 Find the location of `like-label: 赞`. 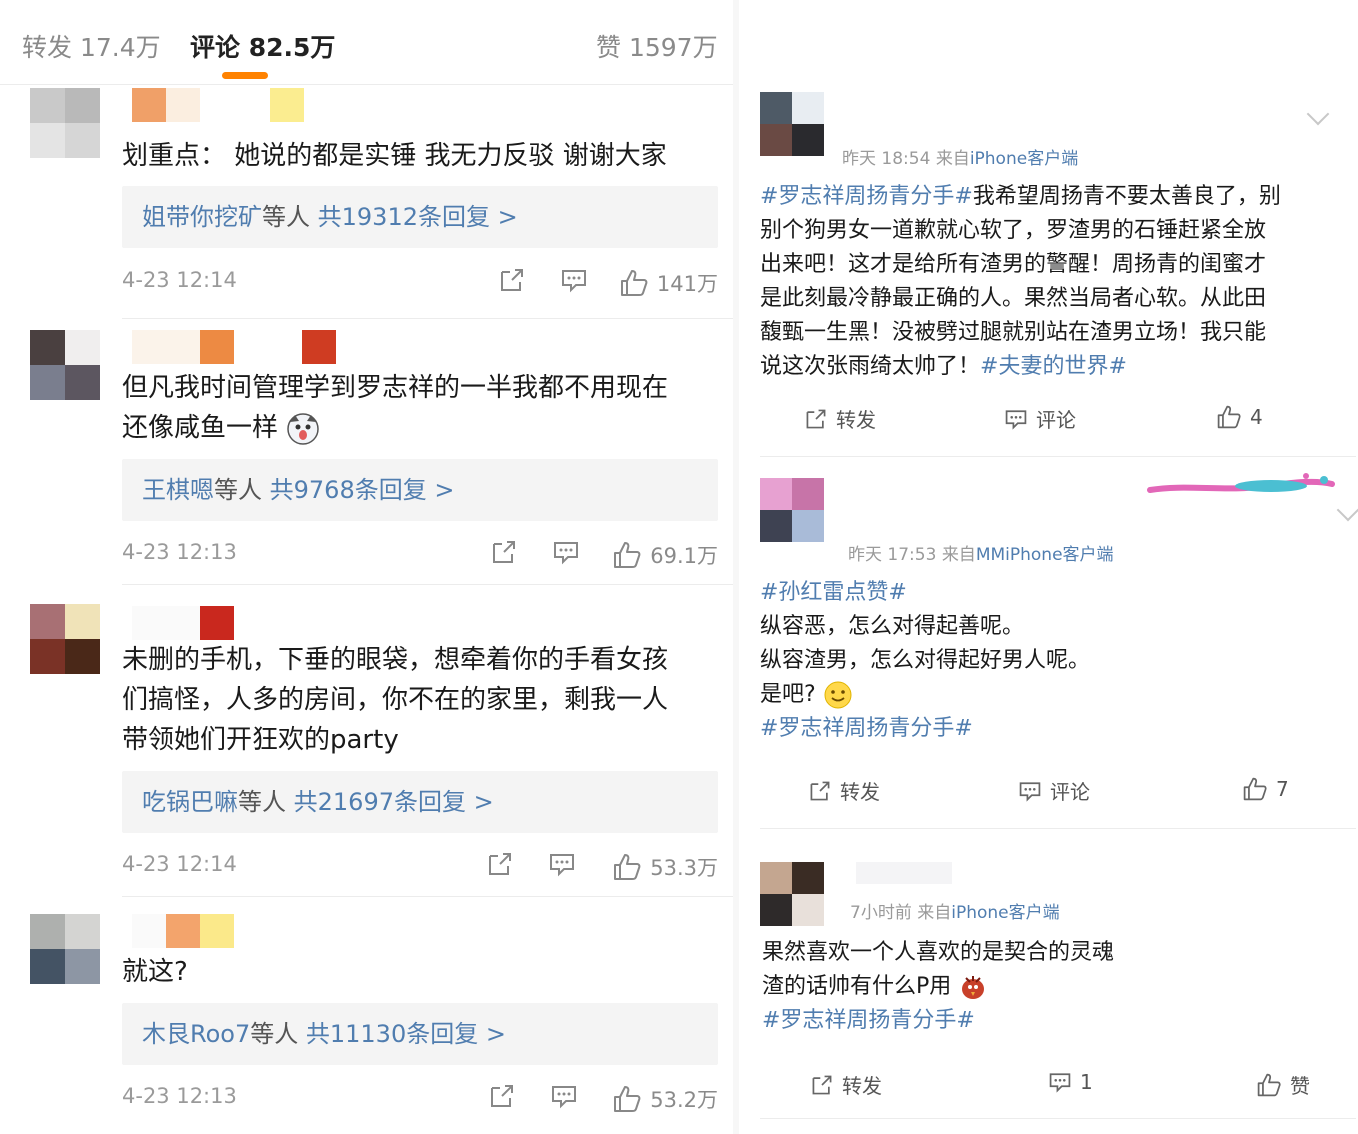

like-label: 赞 is located at coordinates (1300, 1086).